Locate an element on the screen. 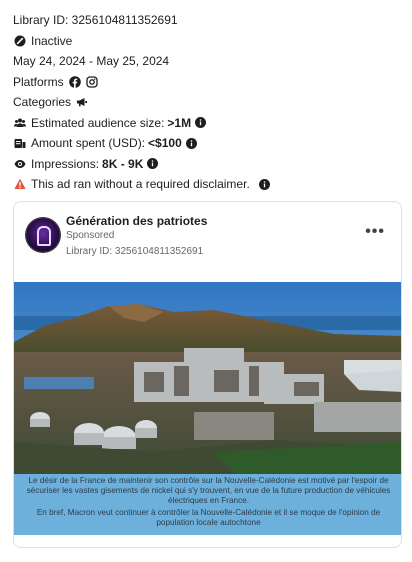 This screenshot has width=412, height=562. megaphone-icon is located at coordinates (82, 102).